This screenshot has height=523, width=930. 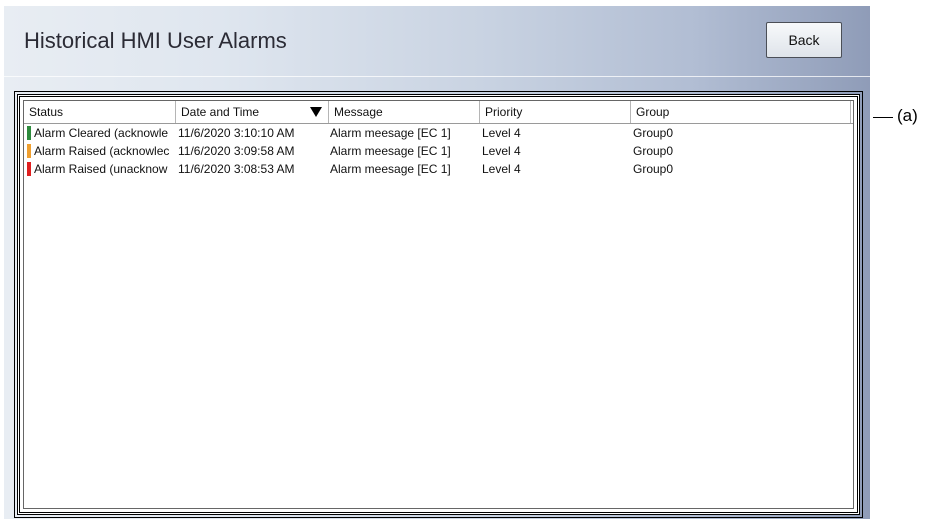 I want to click on callout-line, so click(x=883, y=117).